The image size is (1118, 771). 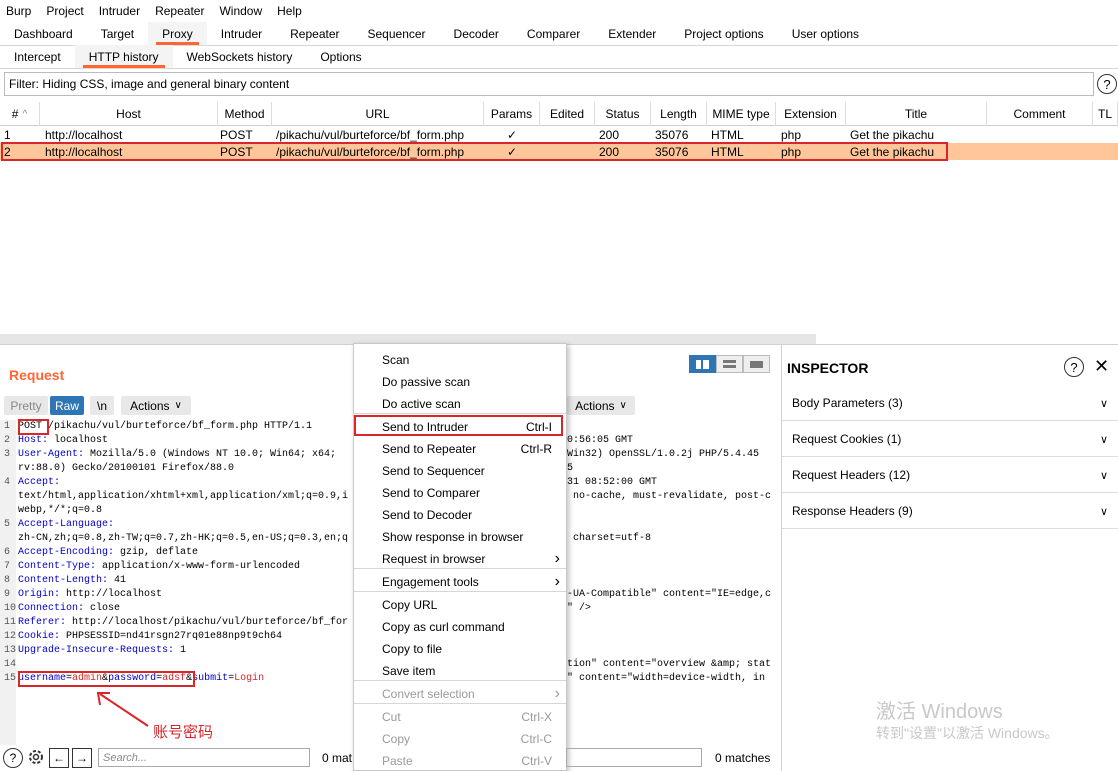 What do you see at coordinates (391, 717) in the screenshot?
I see `menu-item-label: Cut` at bounding box center [391, 717].